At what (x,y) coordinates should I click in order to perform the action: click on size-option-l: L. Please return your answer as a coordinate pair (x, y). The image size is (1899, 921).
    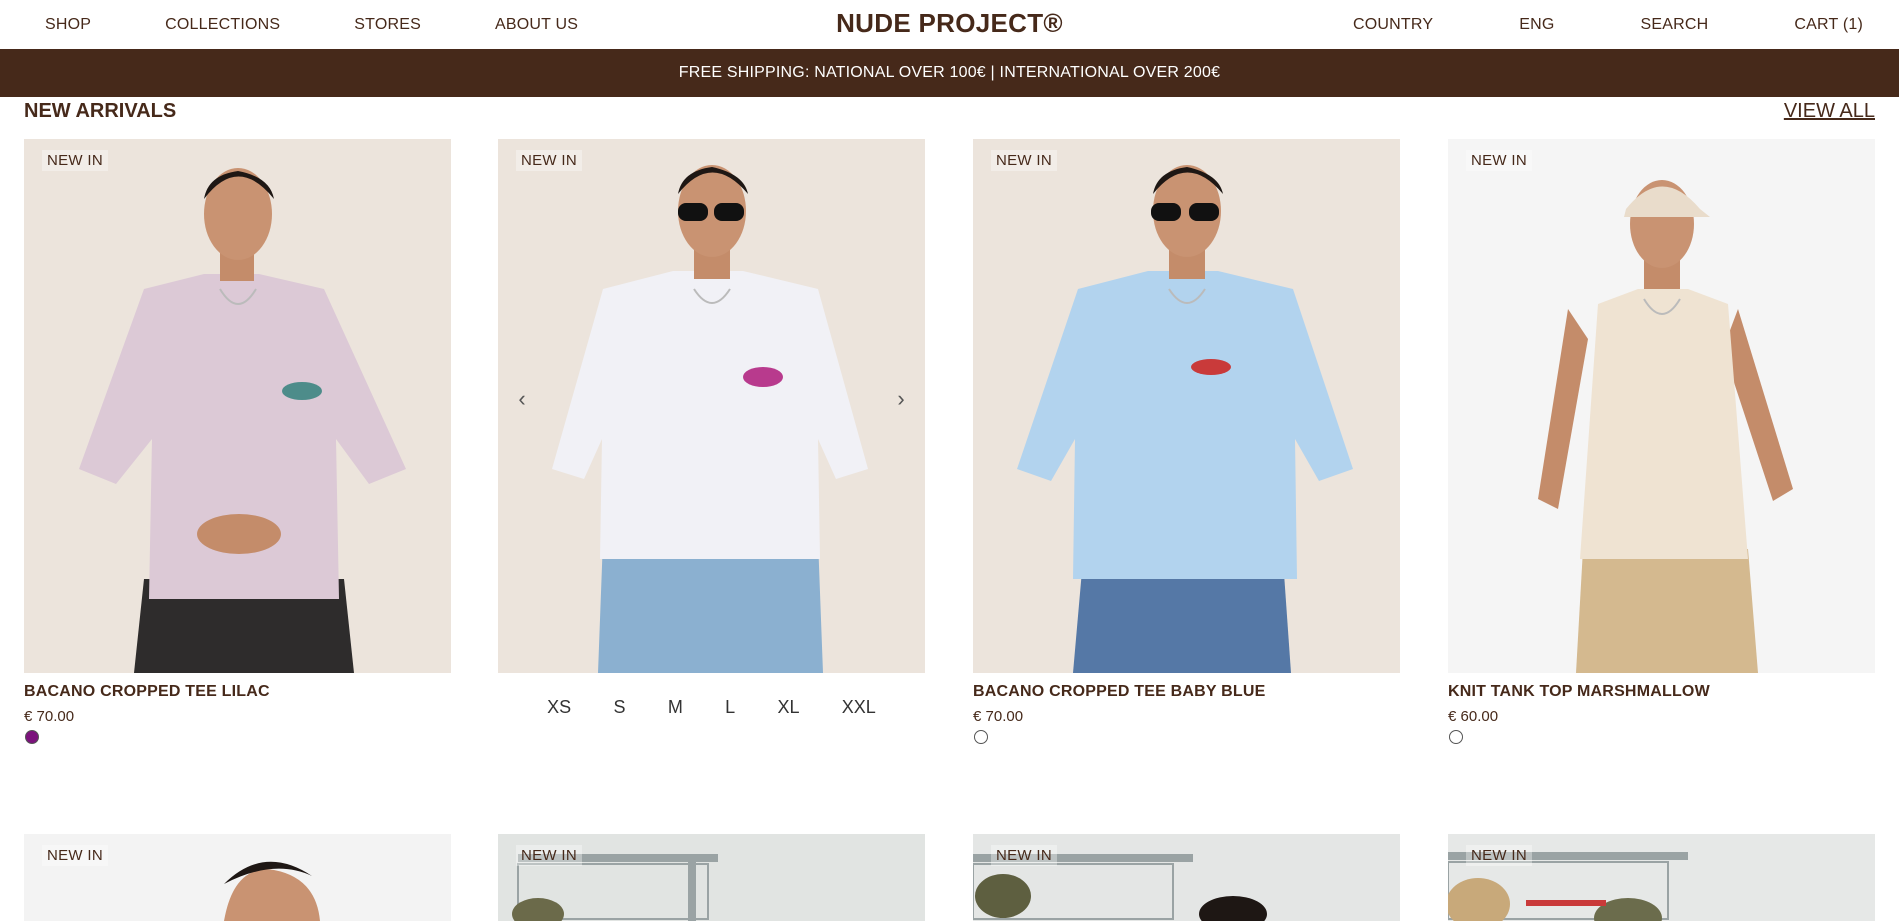
    Looking at the image, I should click on (730, 710).